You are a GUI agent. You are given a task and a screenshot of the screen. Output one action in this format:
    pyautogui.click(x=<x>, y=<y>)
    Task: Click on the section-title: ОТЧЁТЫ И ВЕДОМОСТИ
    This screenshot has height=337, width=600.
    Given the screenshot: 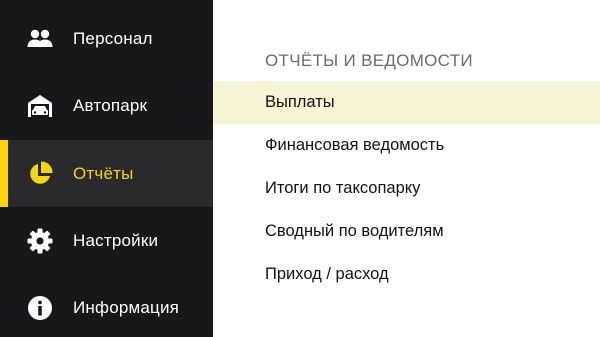 What is the action you would take?
    pyautogui.click(x=369, y=60)
    